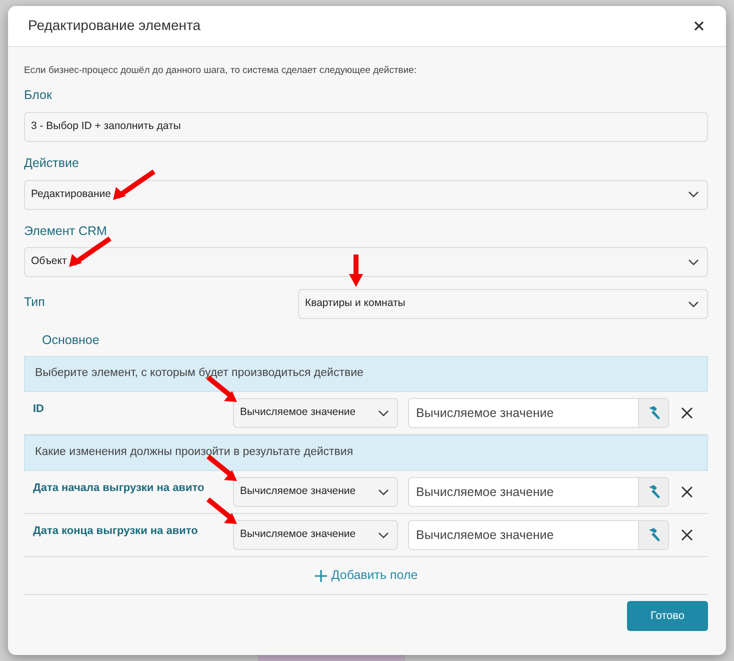 The height and width of the screenshot is (661, 734). I want to click on intro-text: Если бизнес-процесс дошёл до данного шага, то система сделает следующее действие:, so click(221, 71).